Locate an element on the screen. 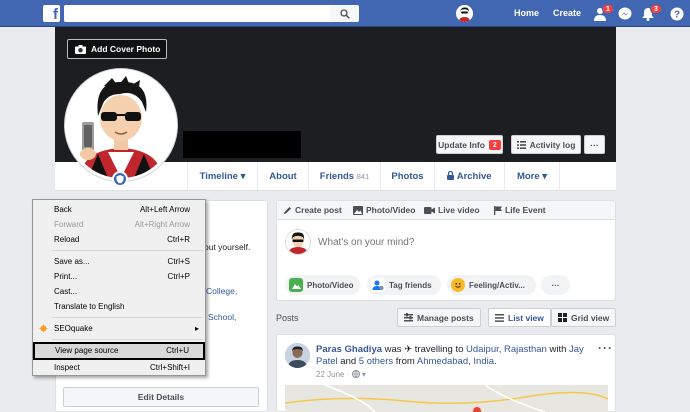 This screenshot has height=412, width=690. tab-create-post-label: Create post is located at coordinates (318, 210).